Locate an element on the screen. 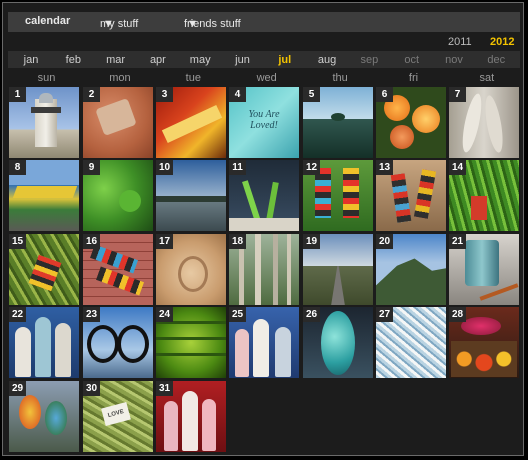 This screenshot has width=528, height=460. year-selector: 2011 2012 is located at coordinates (264, 41).